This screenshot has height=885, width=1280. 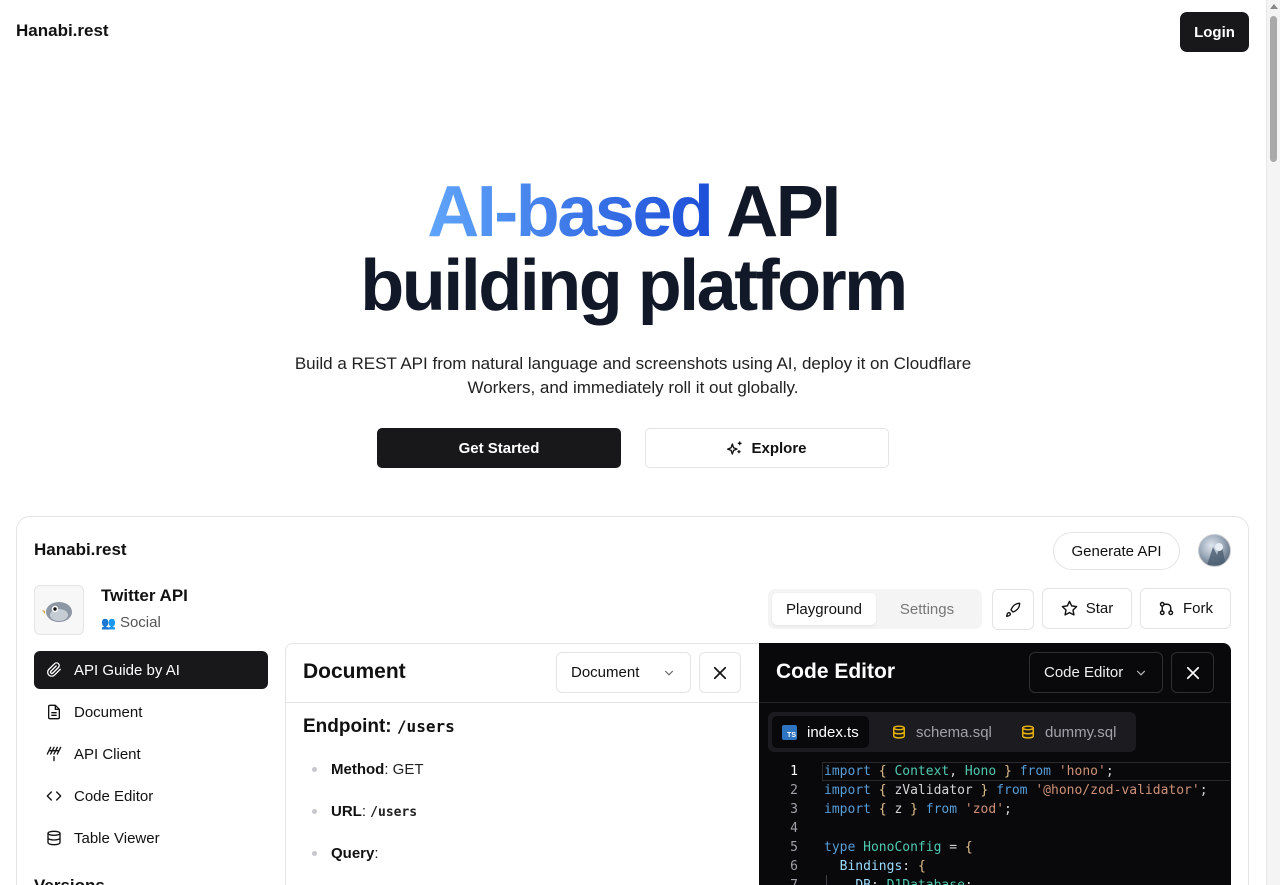 What do you see at coordinates (54, 712) in the screenshot?
I see `file-icon` at bounding box center [54, 712].